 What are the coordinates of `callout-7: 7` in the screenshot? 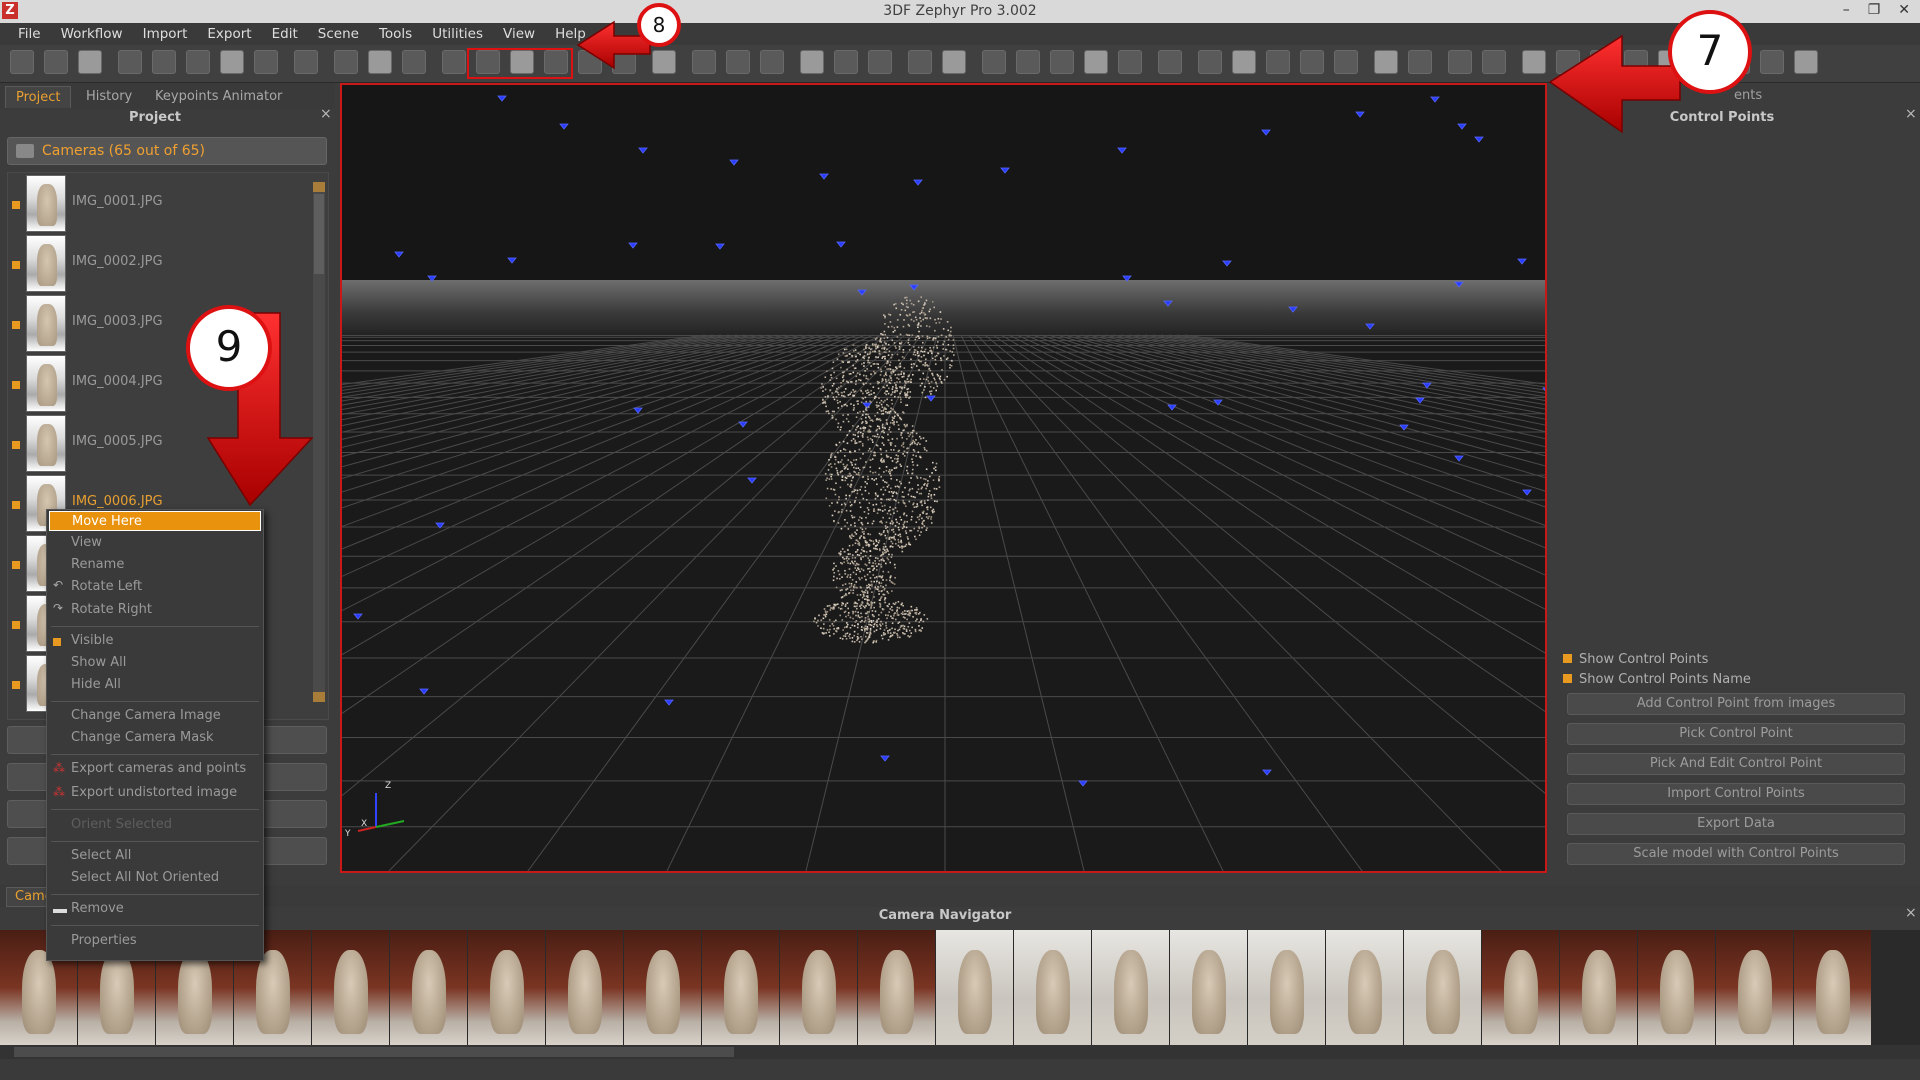 It's located at (1710, 52).